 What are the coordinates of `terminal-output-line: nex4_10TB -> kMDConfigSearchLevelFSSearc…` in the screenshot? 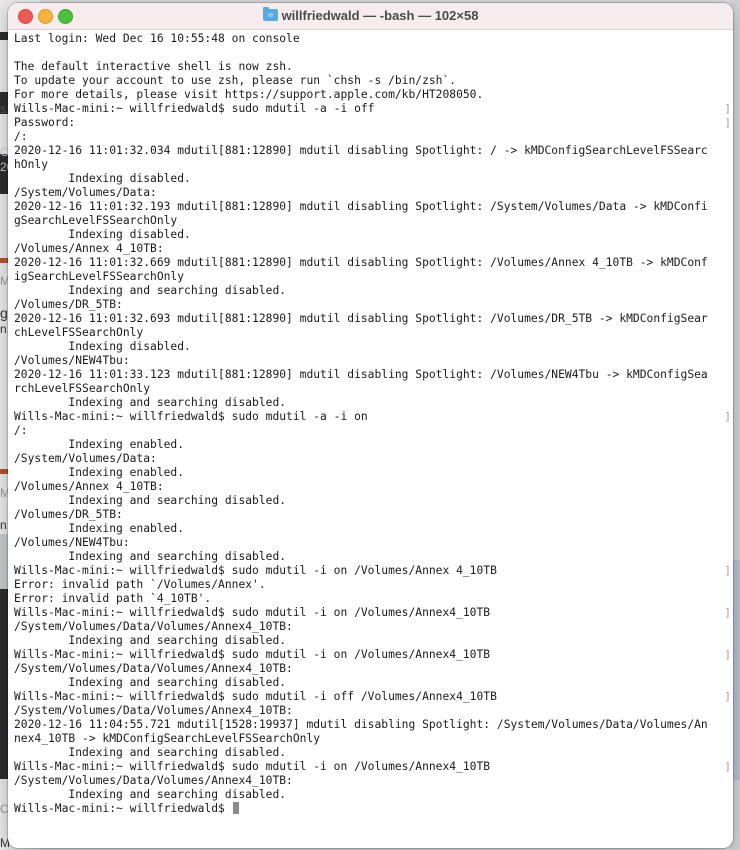 It's located at (373, 739).